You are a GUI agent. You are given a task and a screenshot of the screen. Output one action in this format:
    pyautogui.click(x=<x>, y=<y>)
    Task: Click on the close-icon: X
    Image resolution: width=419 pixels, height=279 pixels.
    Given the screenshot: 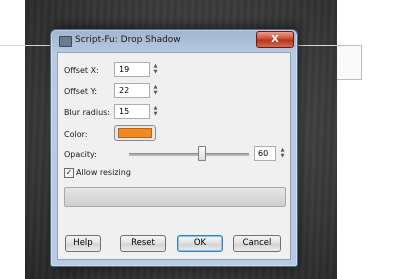 What is the action you would take?
    pyautogui.click(x=275, y=39)
    